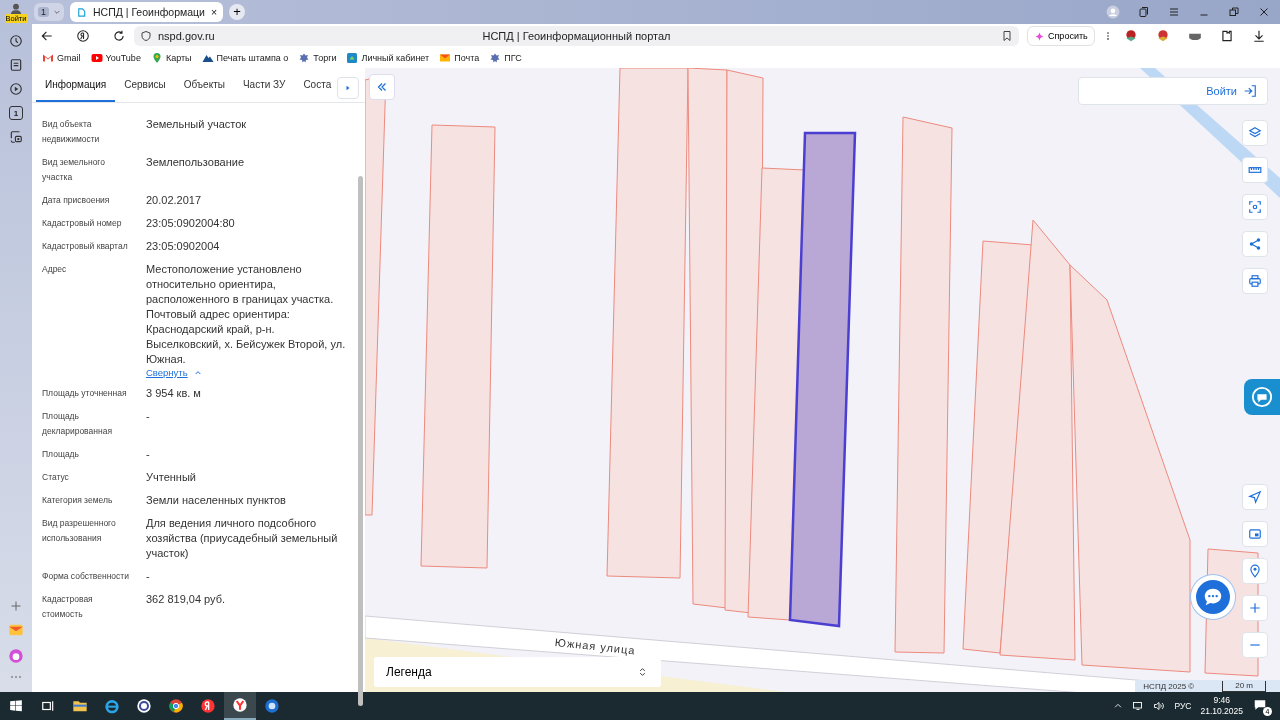 Image resolution: width=1280 pixels, height=720 pixels. What do you see at coordinates (517, 672) in the screenshot?
I see `legend-dropdown: Легенда` at bounding box center [517, 672].